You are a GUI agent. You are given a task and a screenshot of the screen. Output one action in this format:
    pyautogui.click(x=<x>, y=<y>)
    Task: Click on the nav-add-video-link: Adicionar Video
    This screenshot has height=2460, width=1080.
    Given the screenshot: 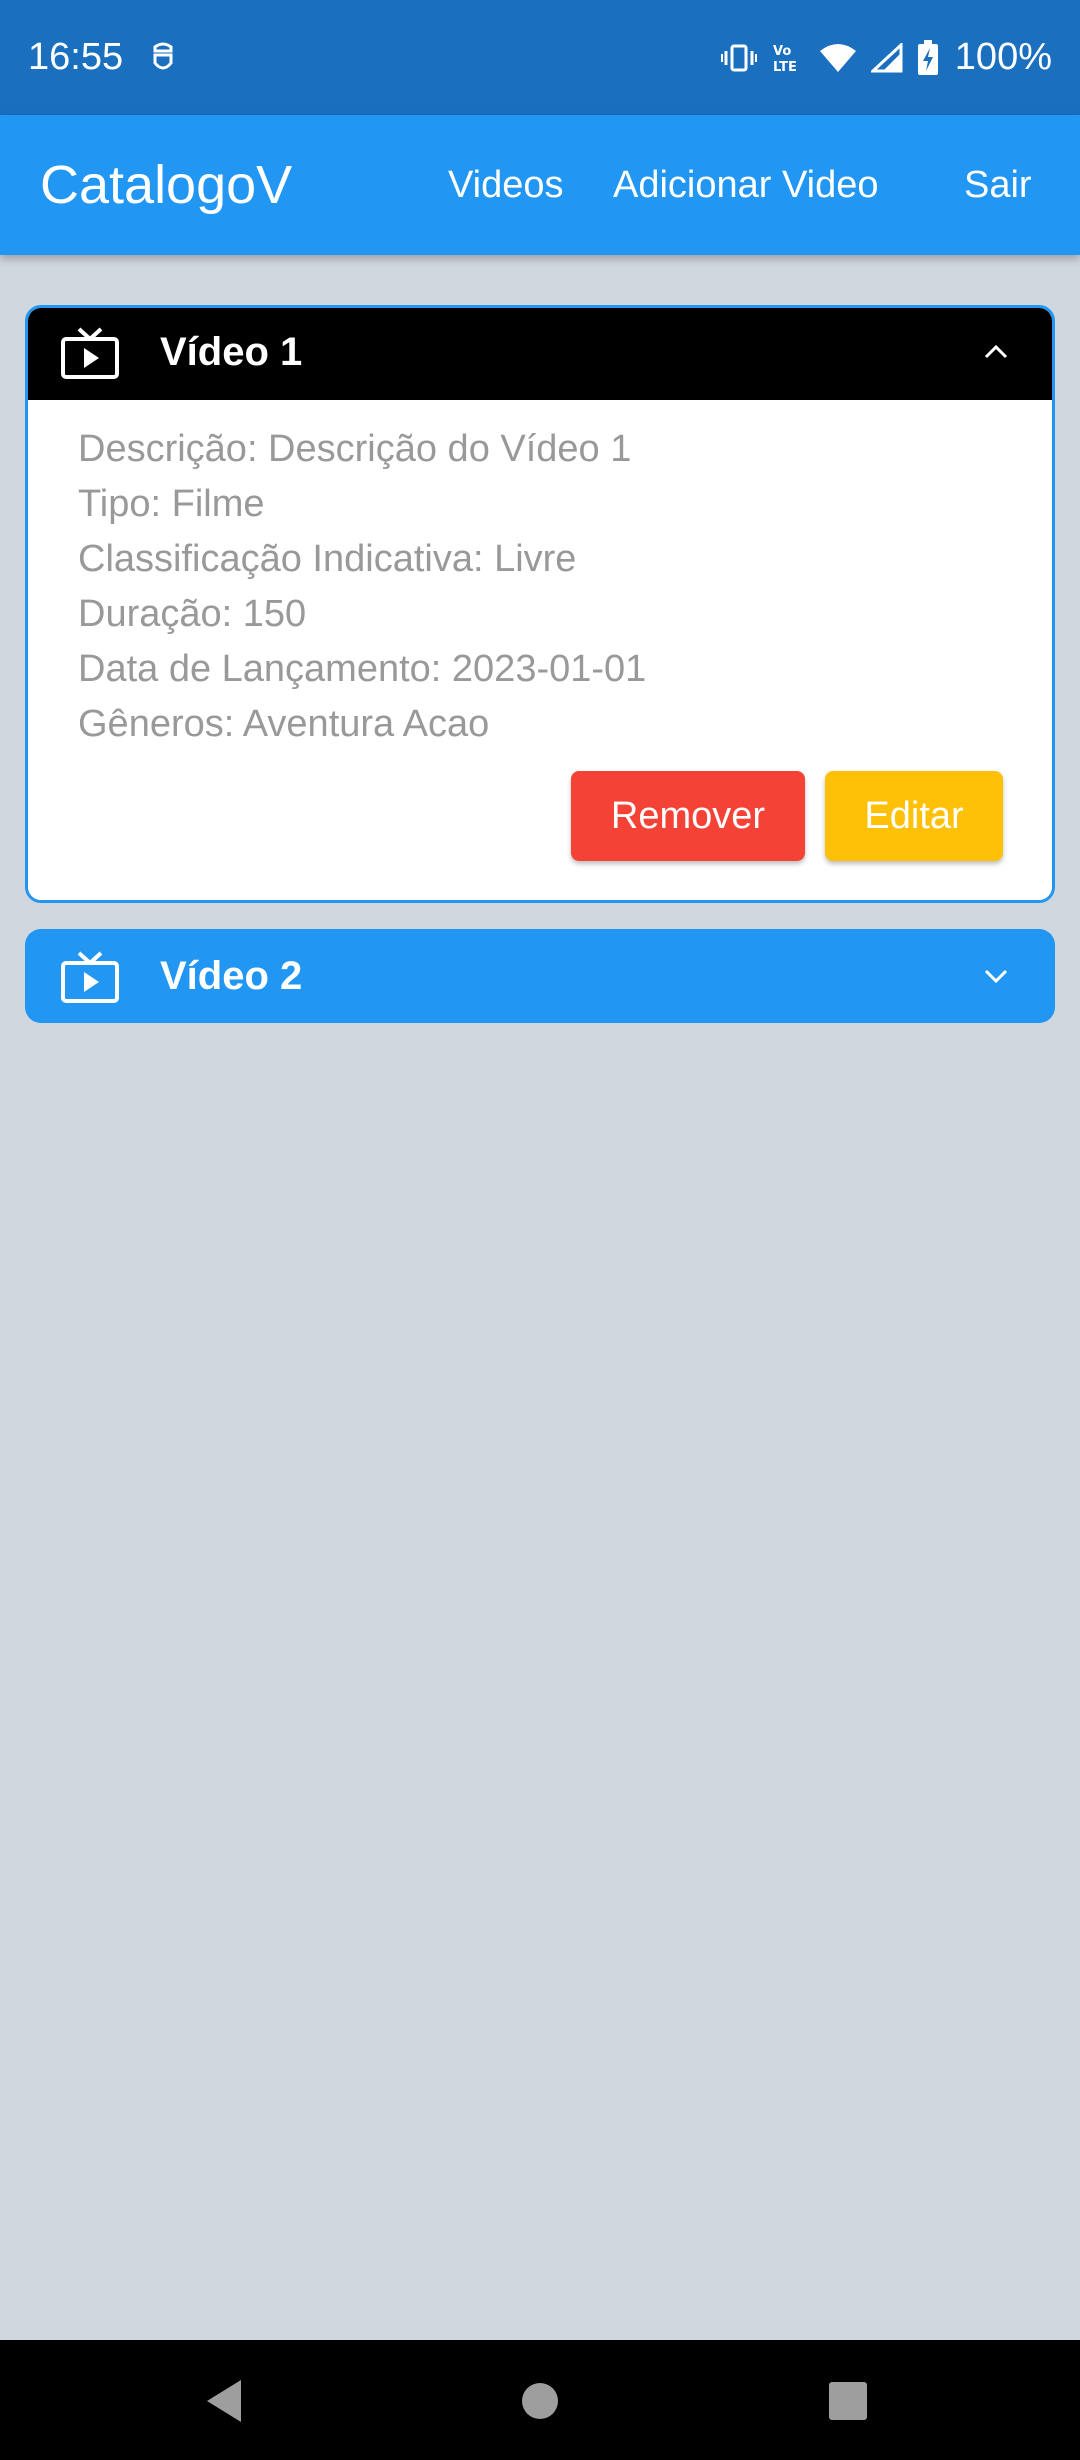 What is the action you would take?
    pyautogui.click(x=745, y=185)
    